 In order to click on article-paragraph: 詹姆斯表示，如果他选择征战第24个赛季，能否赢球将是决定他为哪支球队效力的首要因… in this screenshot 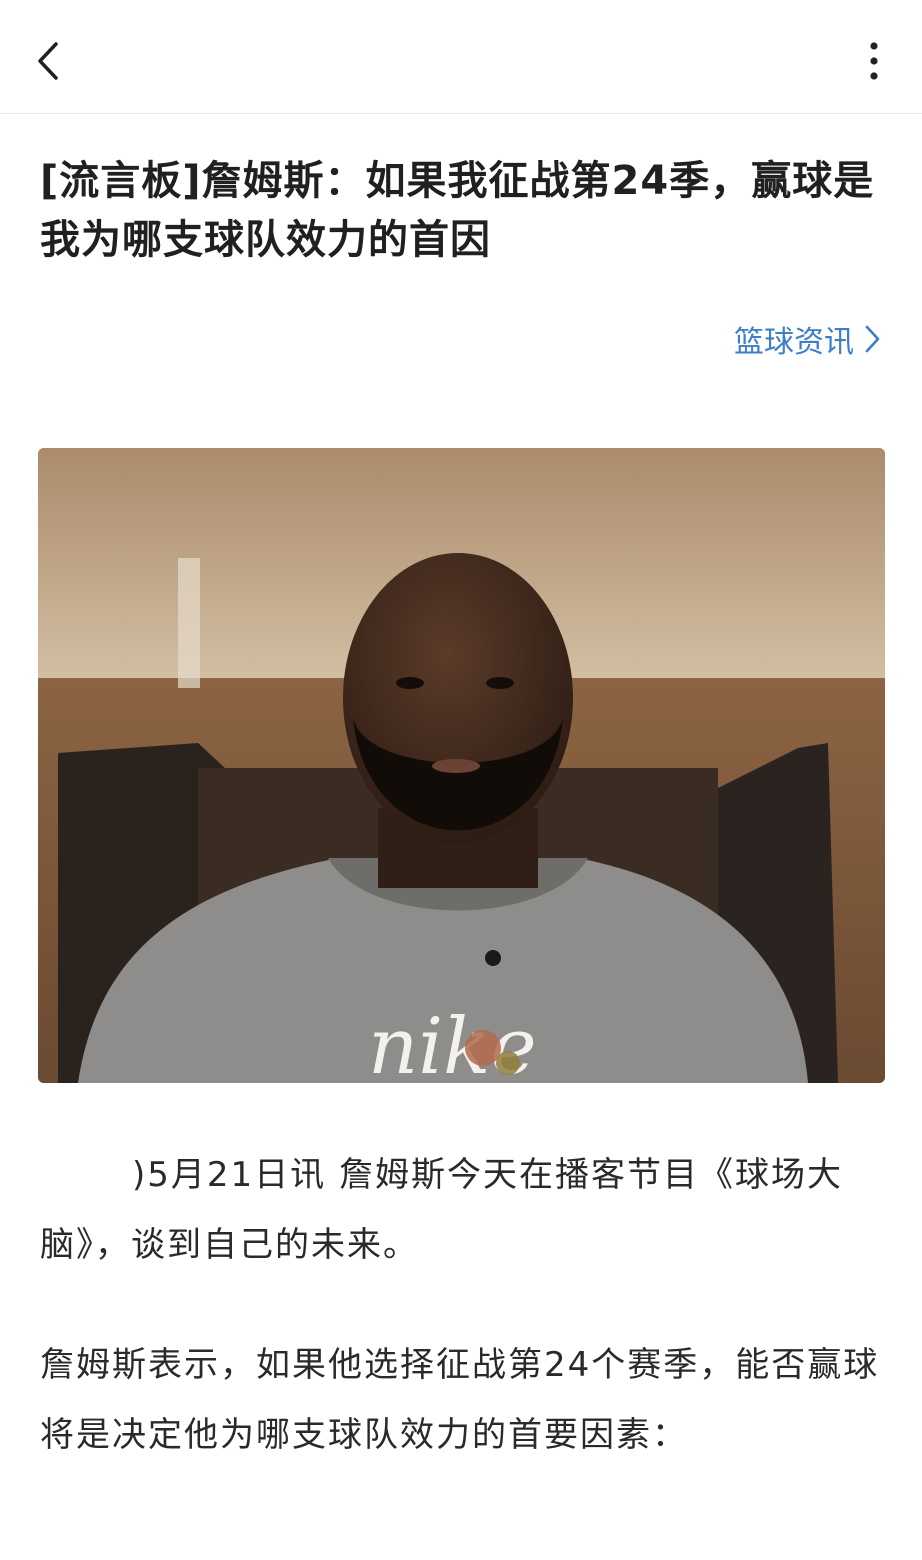, I will do `click(460, 1400)`.